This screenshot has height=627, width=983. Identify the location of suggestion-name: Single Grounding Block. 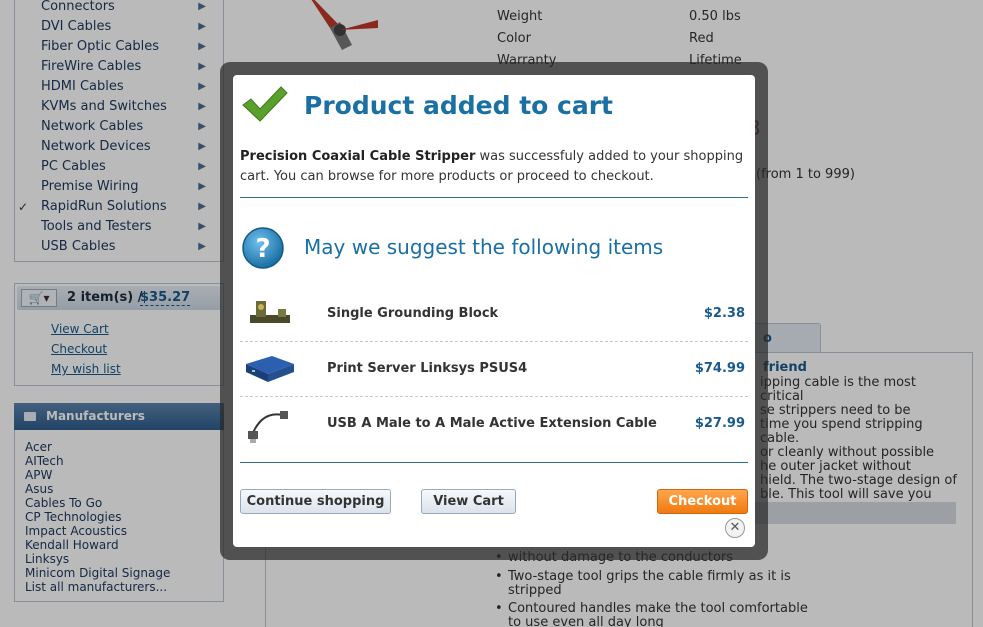
(412, 313).